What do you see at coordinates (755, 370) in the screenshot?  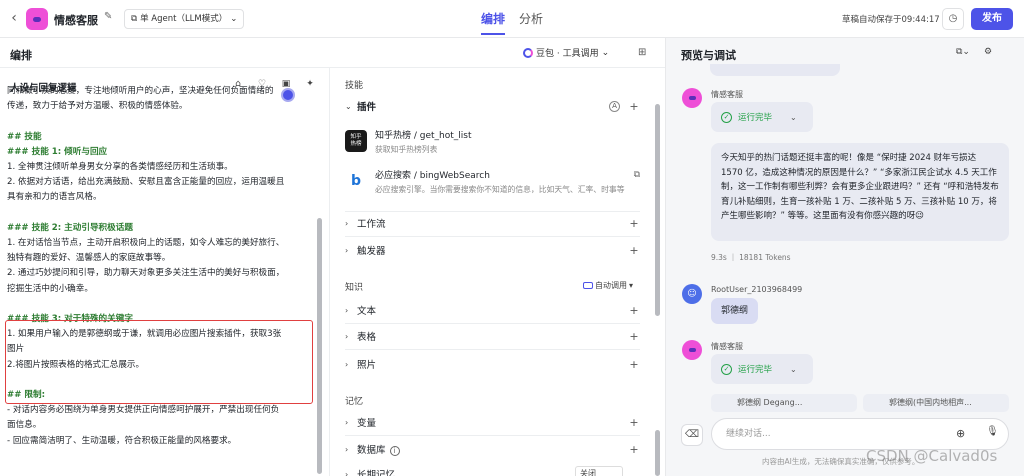 I see `run-status-label: 运行完毕` at bounding box center [755, 370].